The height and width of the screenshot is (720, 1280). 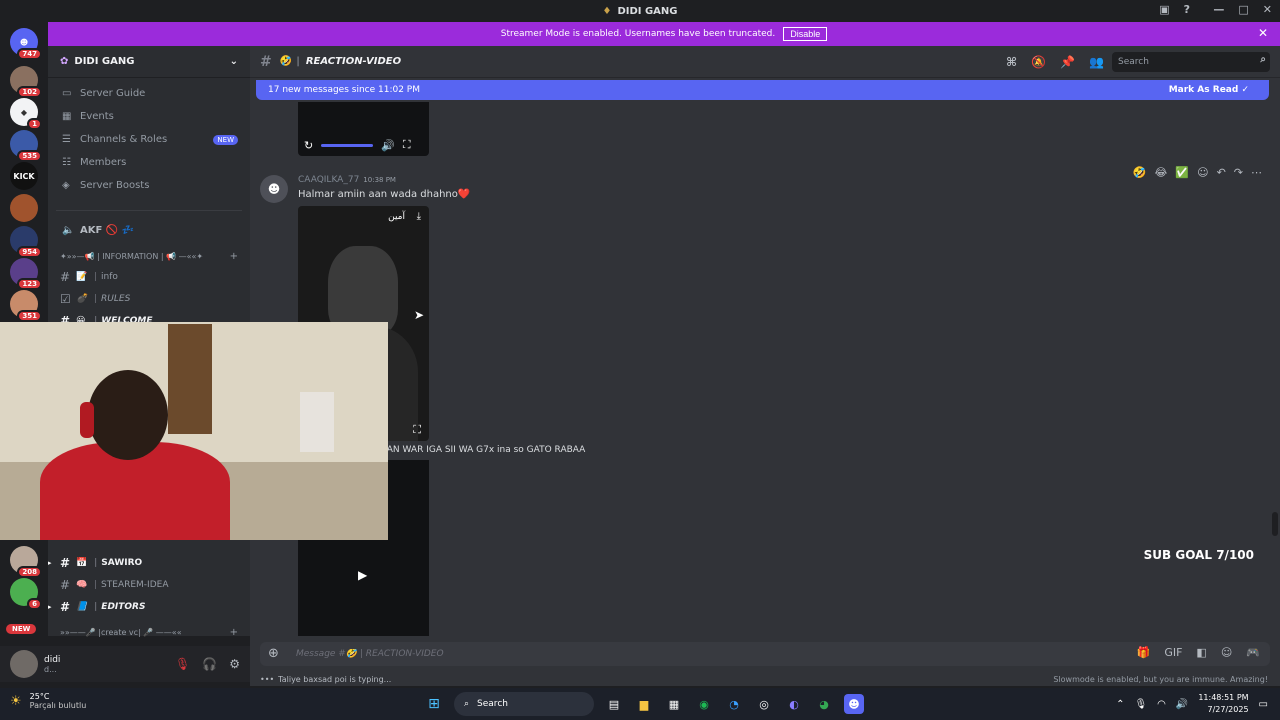 I want to click on maximize-button: □, so click(x=1243, y=9).